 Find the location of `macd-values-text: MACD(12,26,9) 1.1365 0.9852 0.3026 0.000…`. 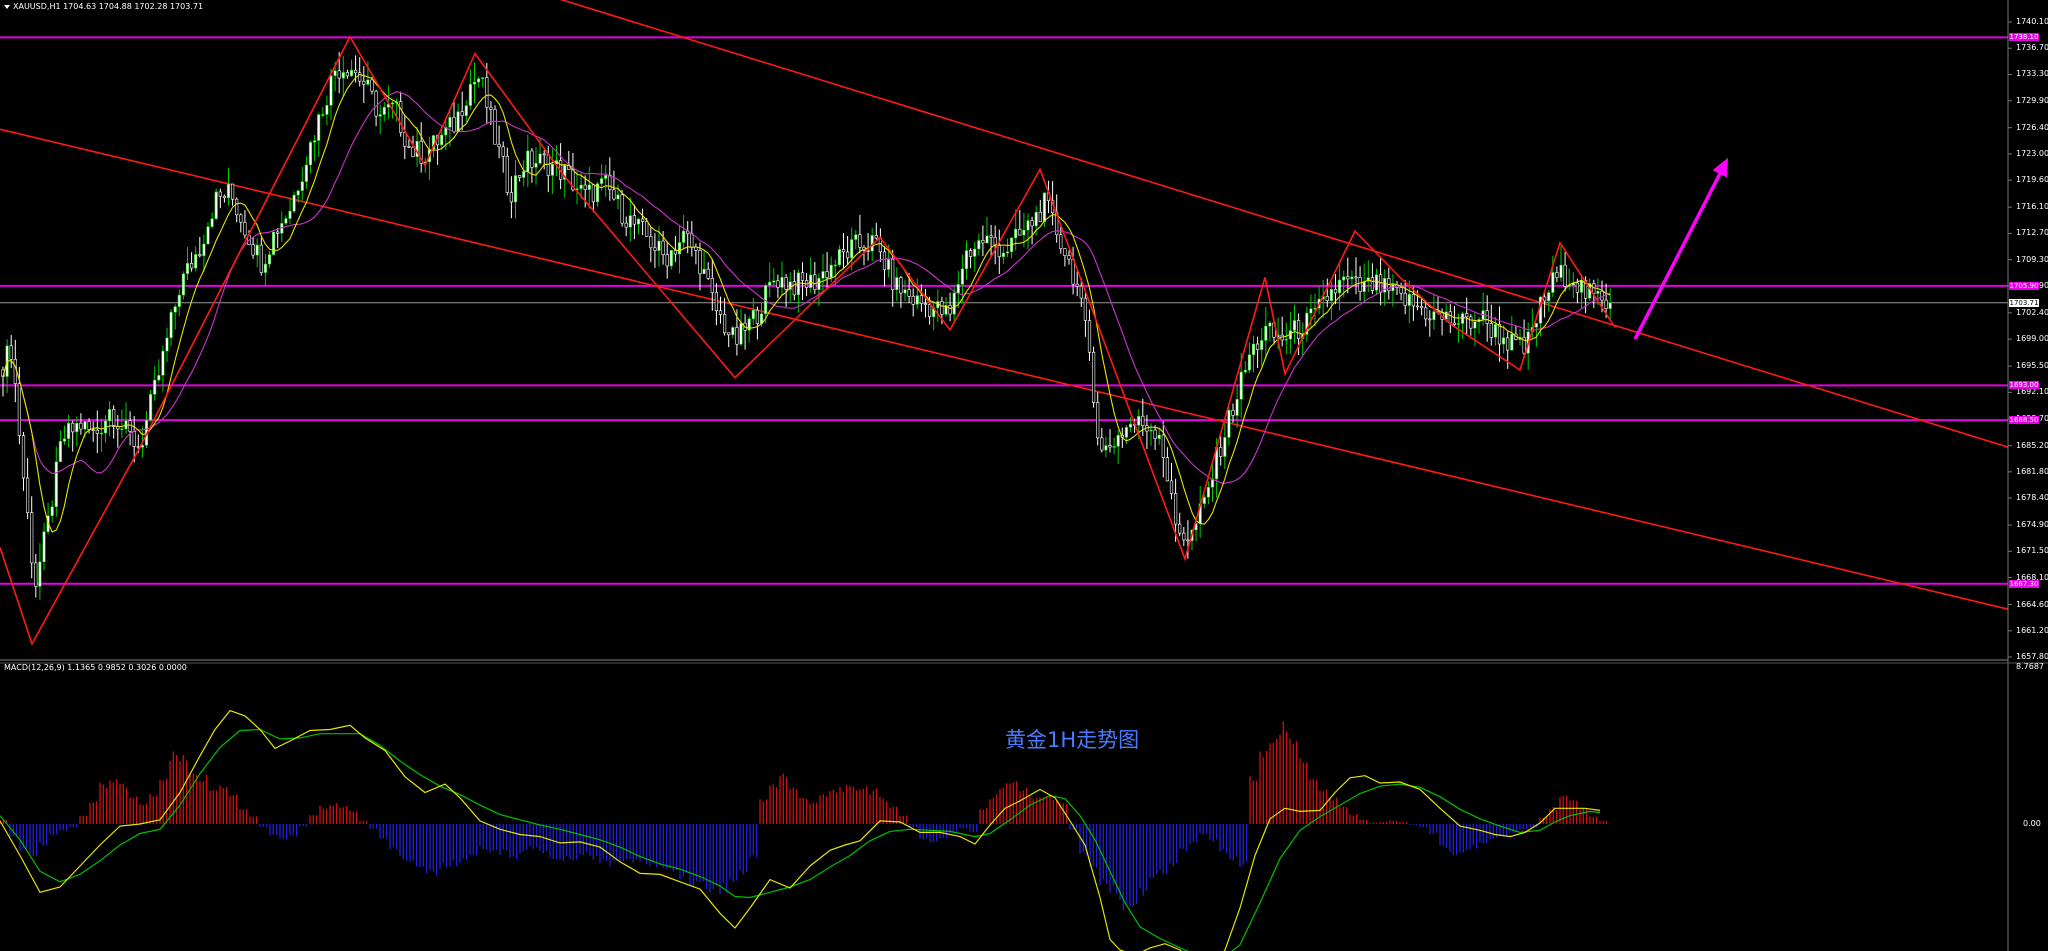

macd-values-text: MACD(12,26,9) 1.1365 0.9852 0.3026 0.000… is located at coordinates (95, 667).